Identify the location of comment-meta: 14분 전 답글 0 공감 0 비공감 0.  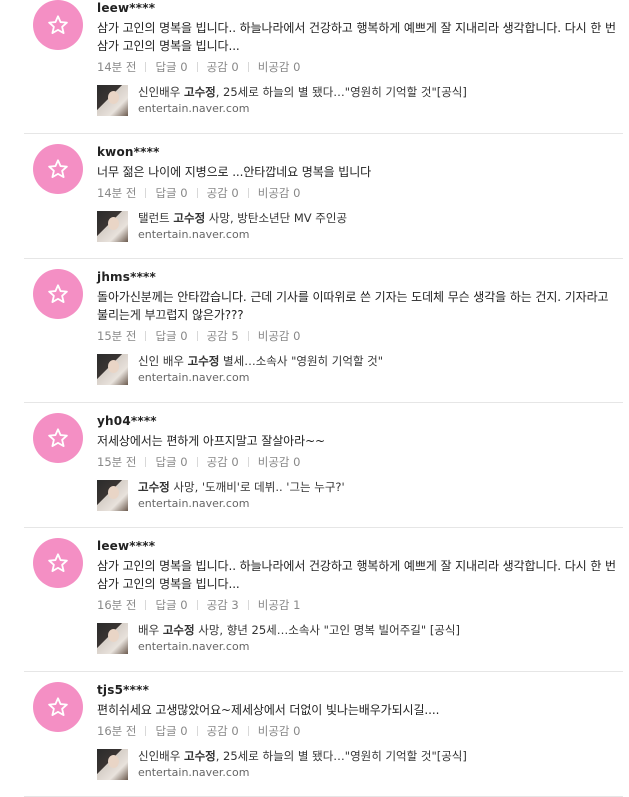
(358, 67).